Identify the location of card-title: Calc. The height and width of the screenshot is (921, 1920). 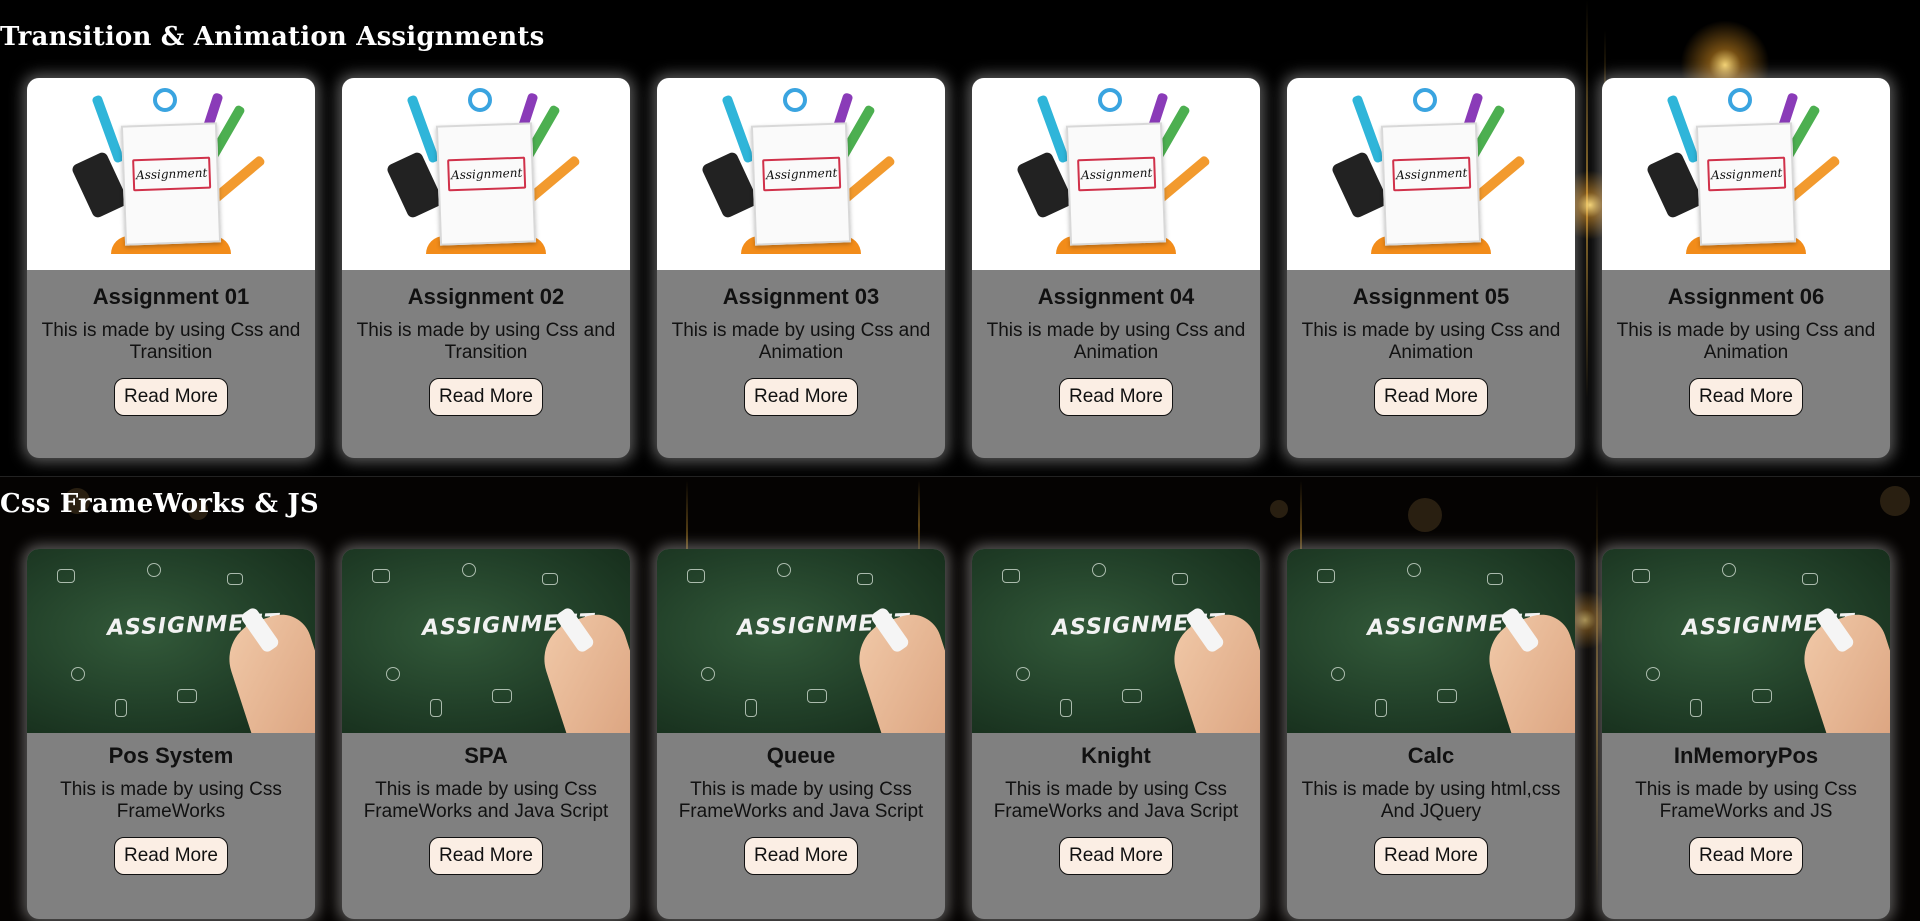
(1431, 755).